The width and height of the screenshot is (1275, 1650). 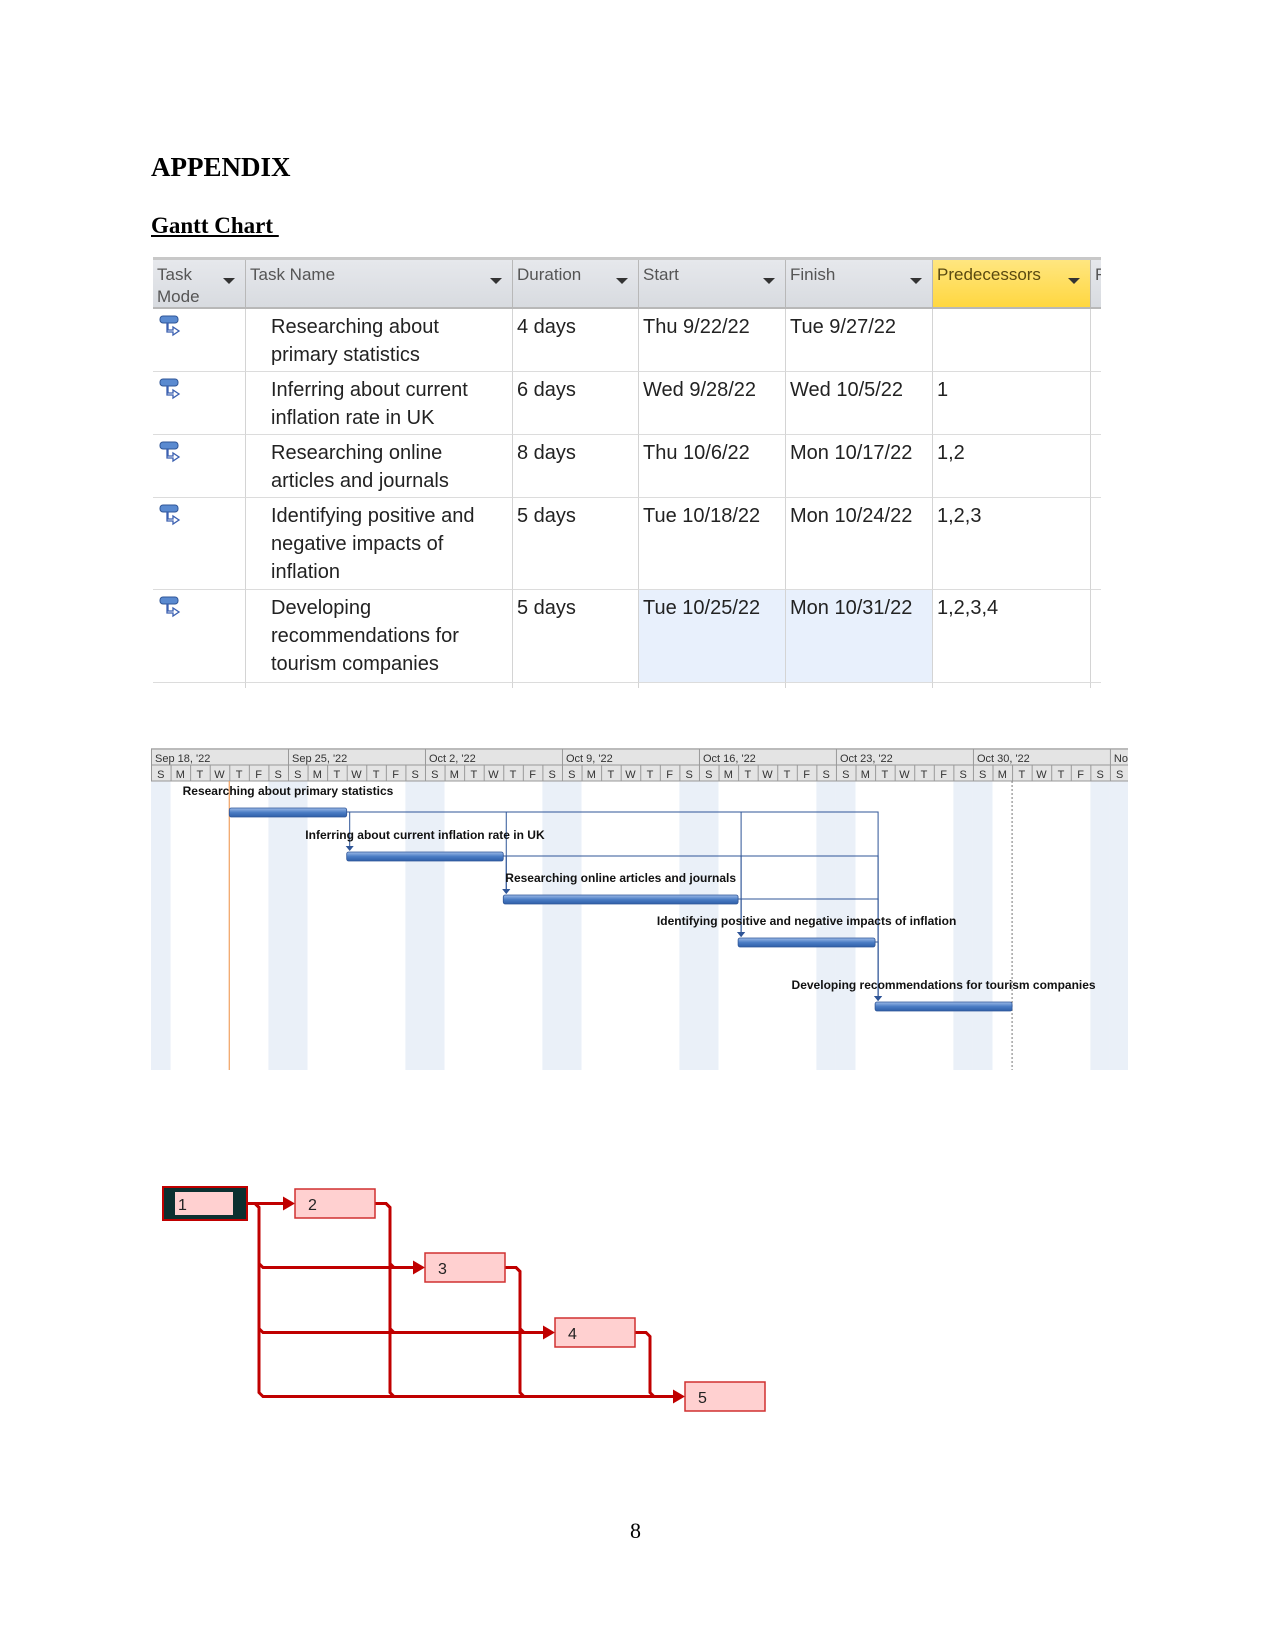 I want to click on network-diagram: 1 2 3 4 5, so click(x=464, y=1299).